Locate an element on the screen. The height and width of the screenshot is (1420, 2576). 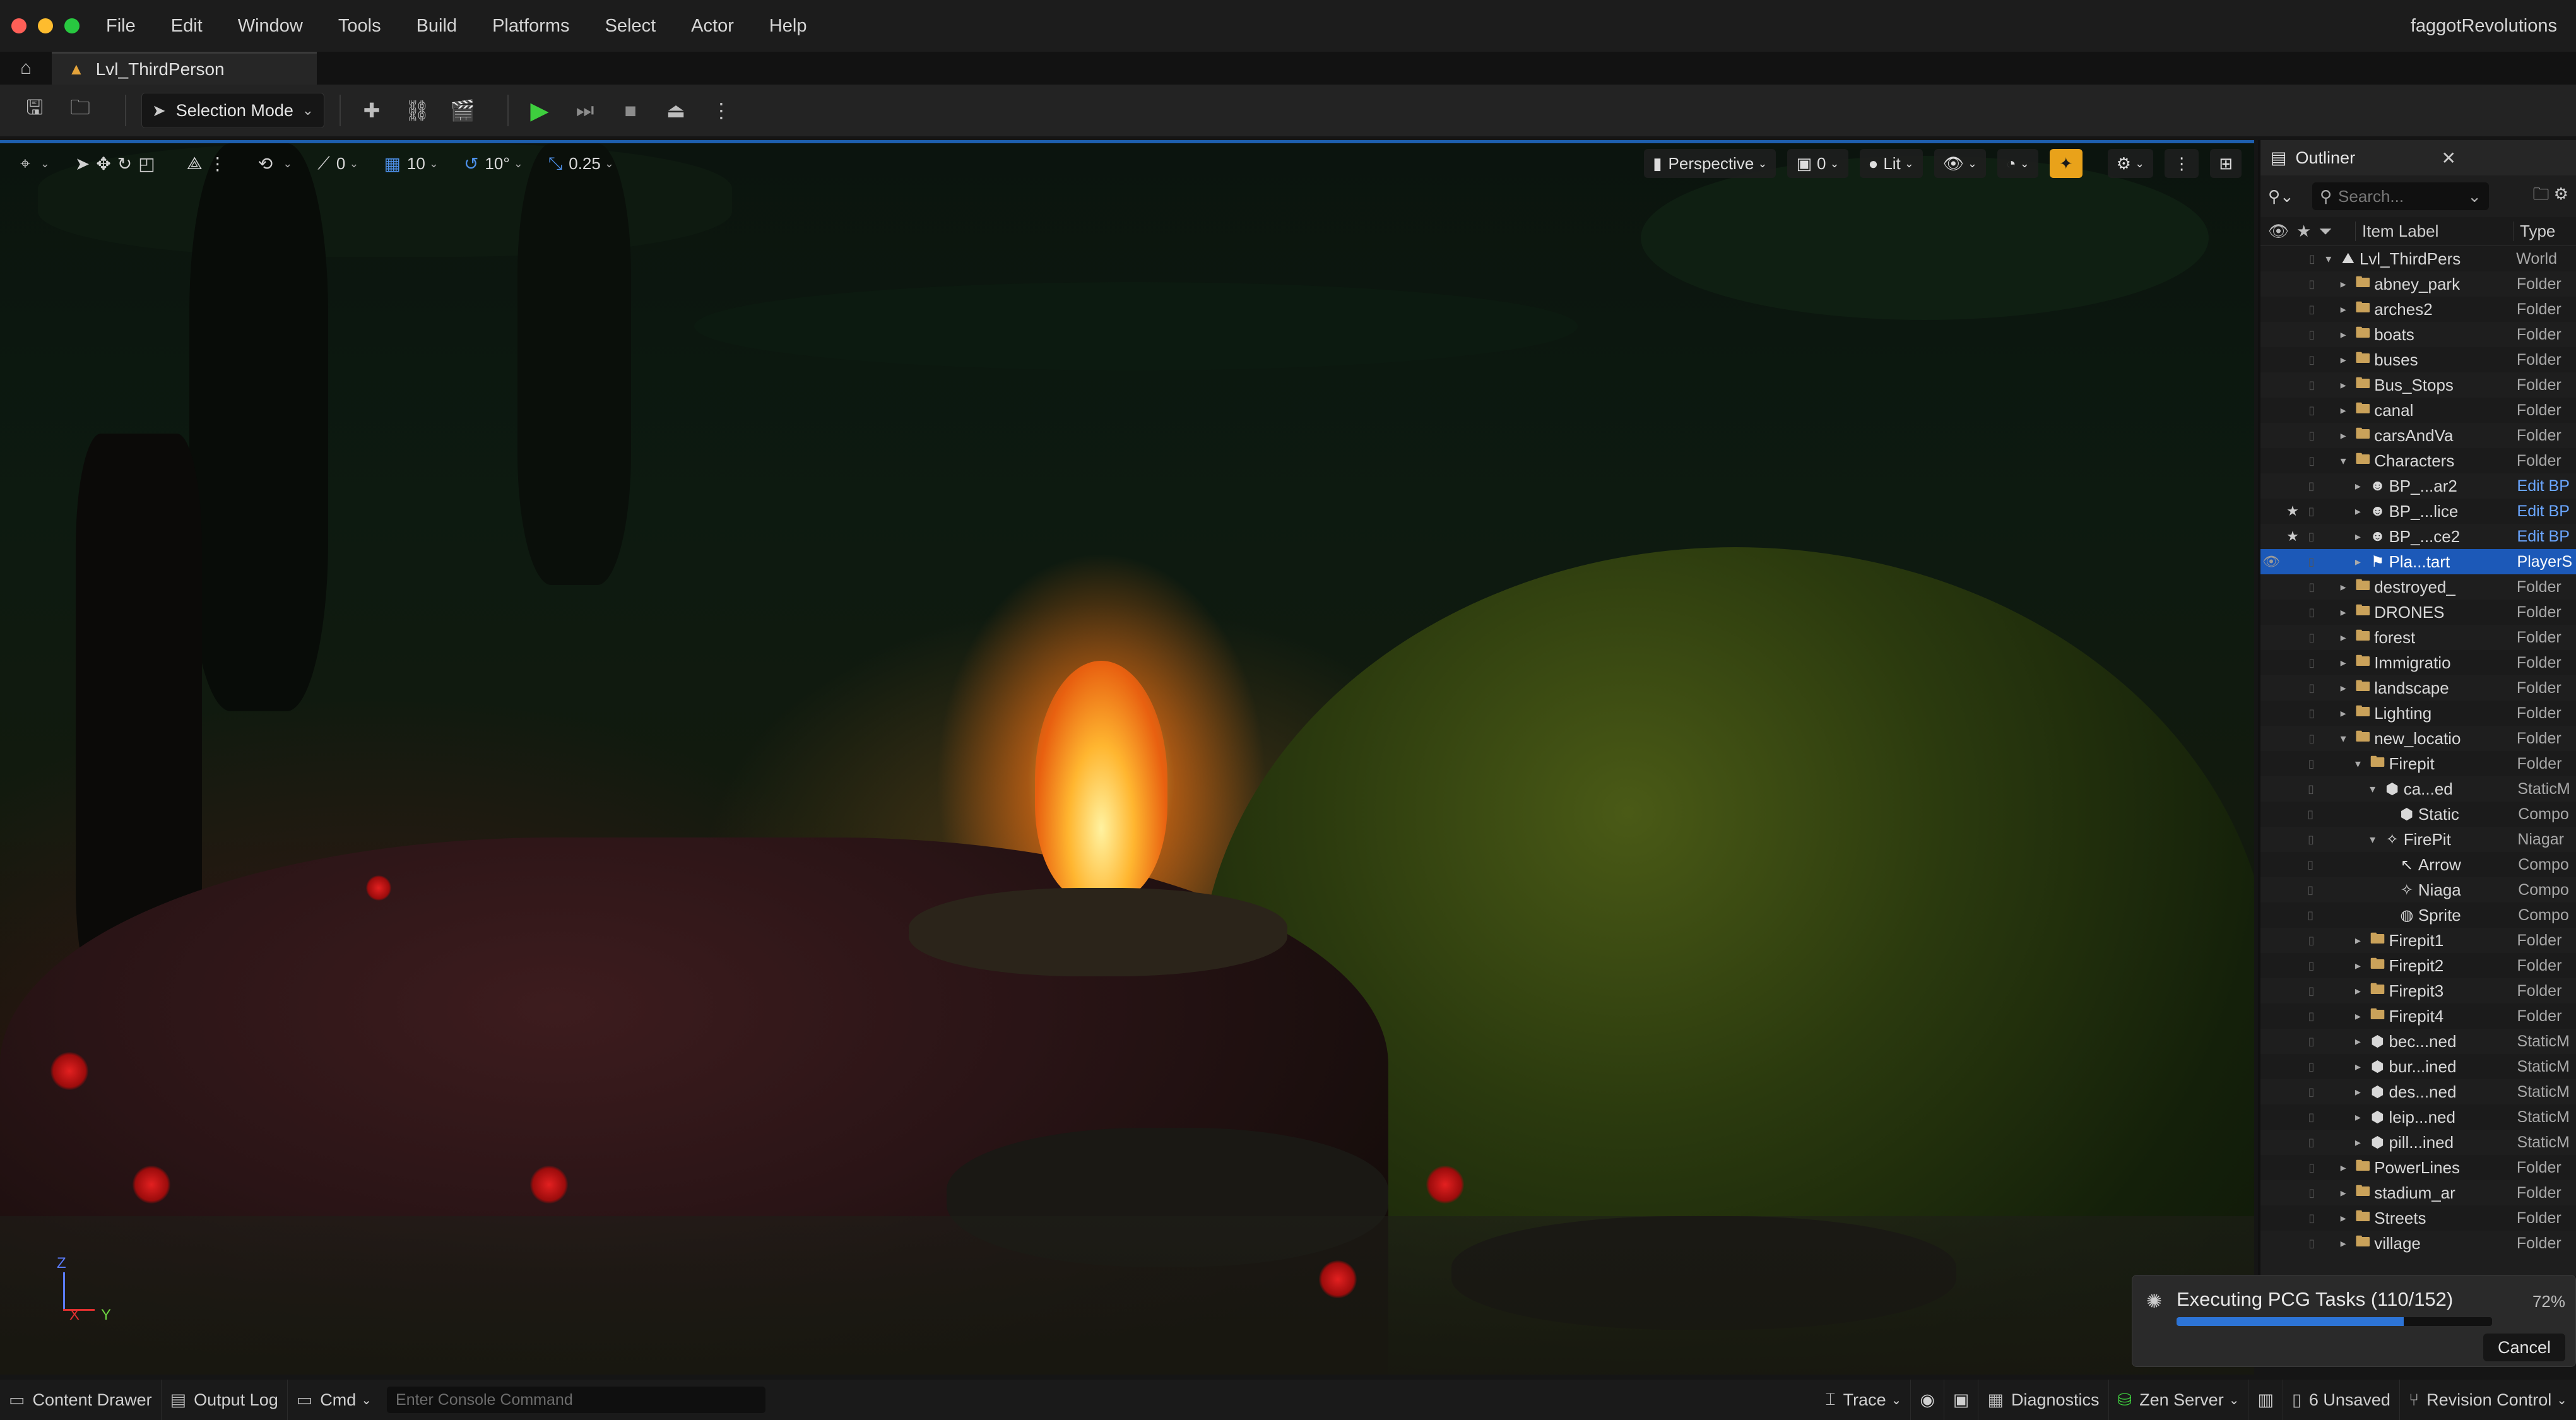
outliner-row: ▯ ▾ 🖿 Characters Folder is located at coordinates (2418, 460).